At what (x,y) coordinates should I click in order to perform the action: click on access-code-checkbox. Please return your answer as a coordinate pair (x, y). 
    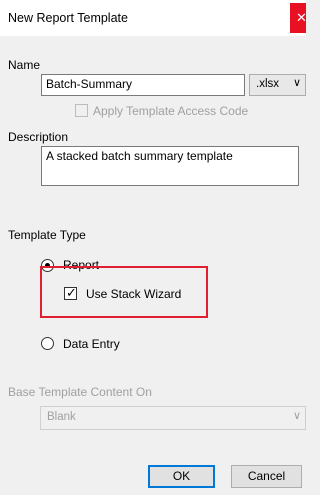
    Looking at the image, I should click on (81, 110).